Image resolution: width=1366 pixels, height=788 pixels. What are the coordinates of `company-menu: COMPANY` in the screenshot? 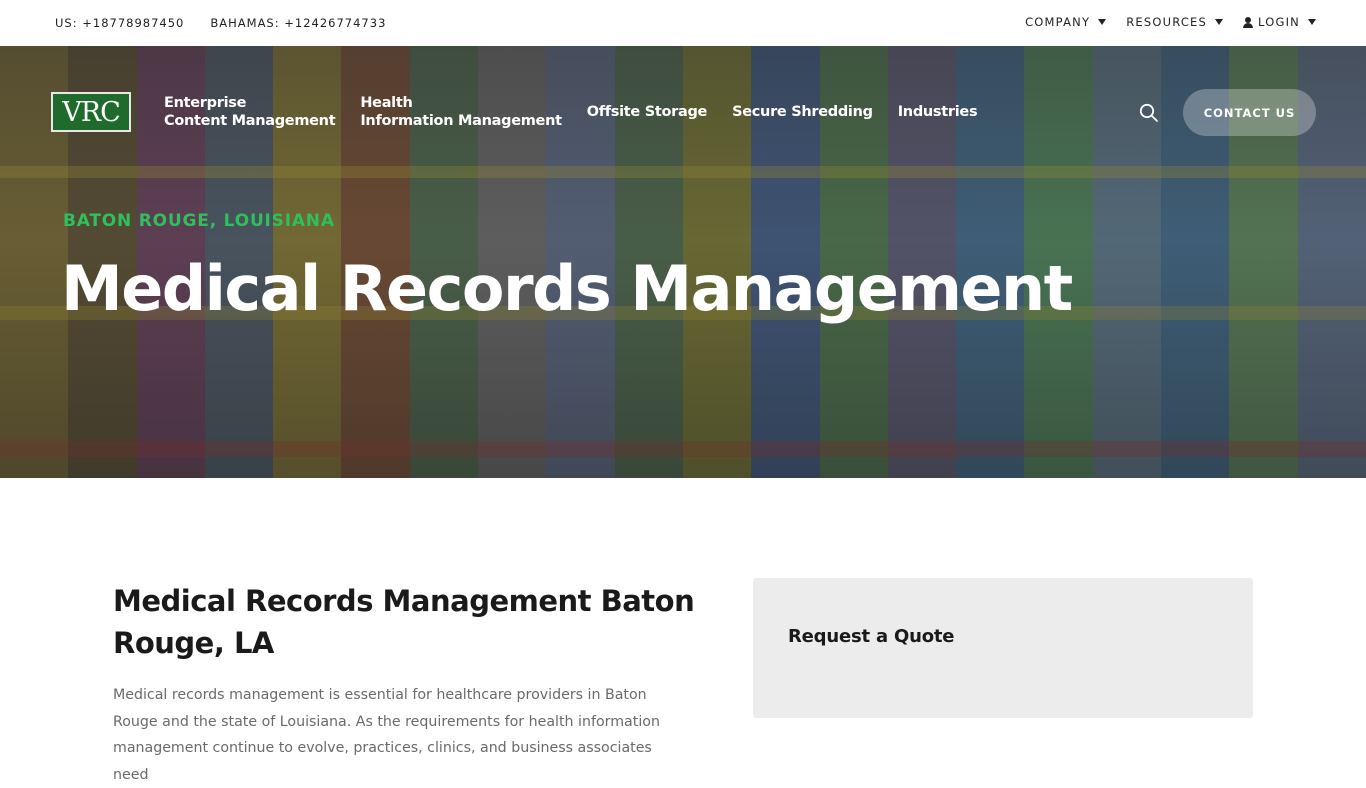 It's located at (1066, 22).